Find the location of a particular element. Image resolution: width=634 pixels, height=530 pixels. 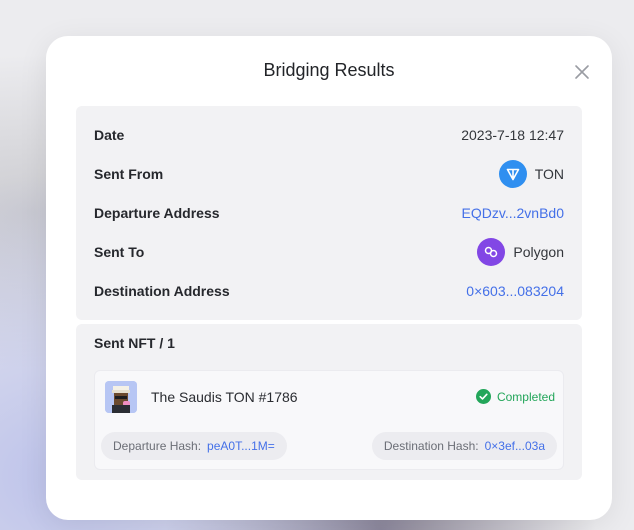

sent-from-row: Sent From TON is located at coordinates (329, 174).